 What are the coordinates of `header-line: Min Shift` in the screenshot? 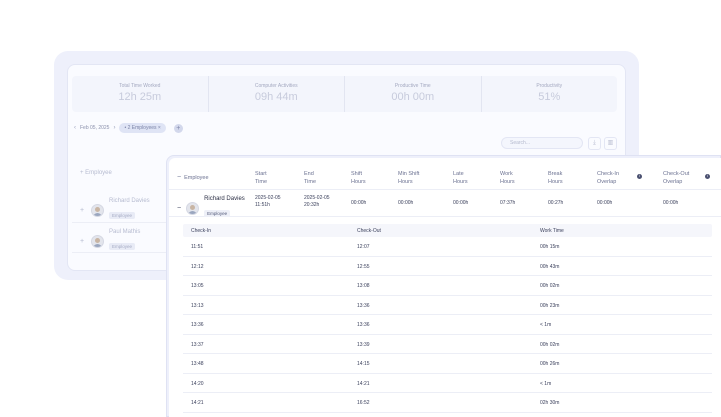 It's located at (409, 174).